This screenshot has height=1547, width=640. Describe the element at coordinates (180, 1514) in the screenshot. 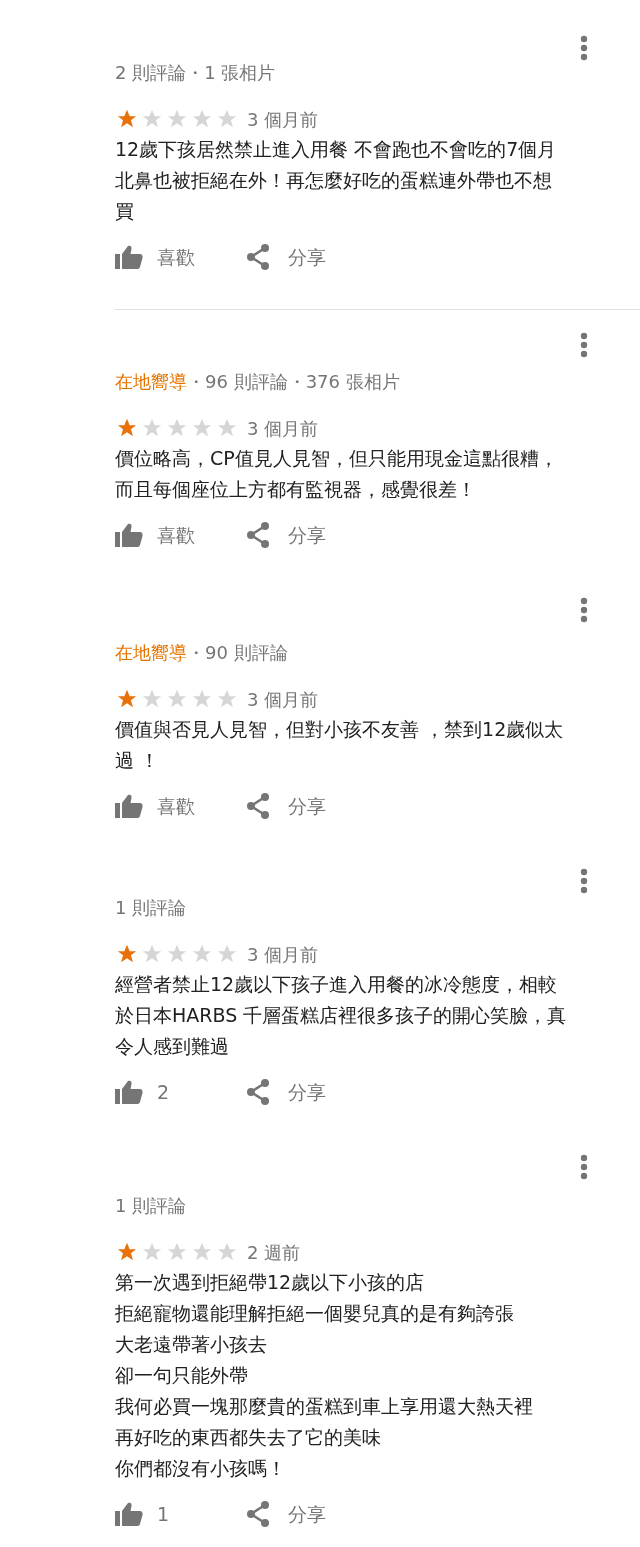

I see `like-button: 1` at that location.